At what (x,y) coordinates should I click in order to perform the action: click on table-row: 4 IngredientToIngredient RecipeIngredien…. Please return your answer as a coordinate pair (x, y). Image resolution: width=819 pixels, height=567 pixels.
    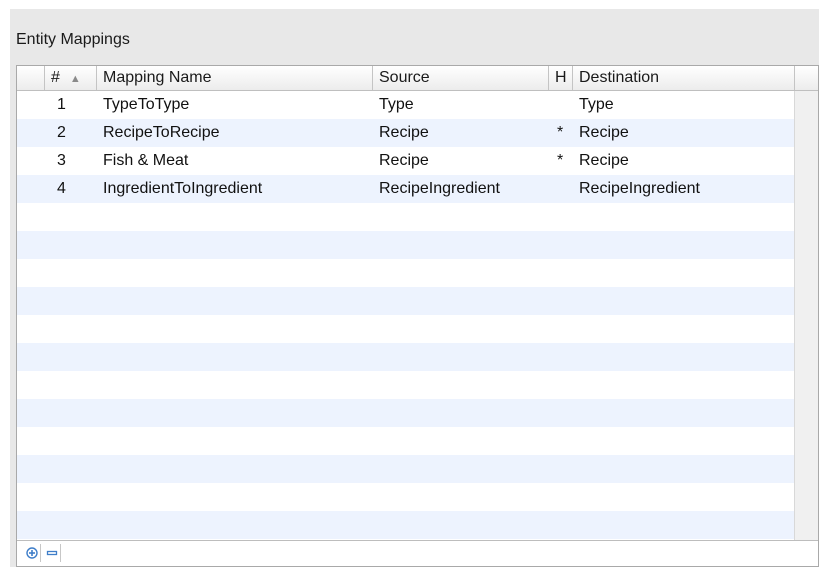
    Looking at the image, I should click on (405, 189).